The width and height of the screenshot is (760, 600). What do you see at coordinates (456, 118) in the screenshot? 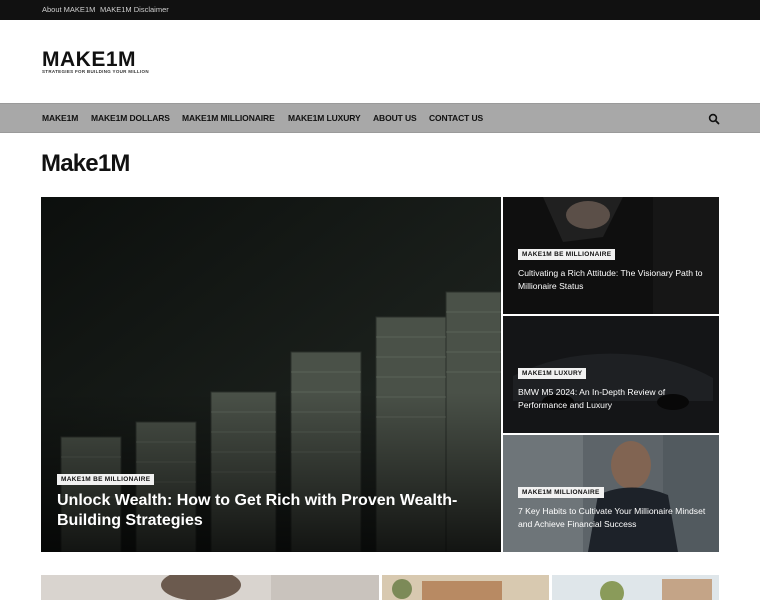
I see `nav-item-contact: CONTACT US` at bounding box center [456, 118].